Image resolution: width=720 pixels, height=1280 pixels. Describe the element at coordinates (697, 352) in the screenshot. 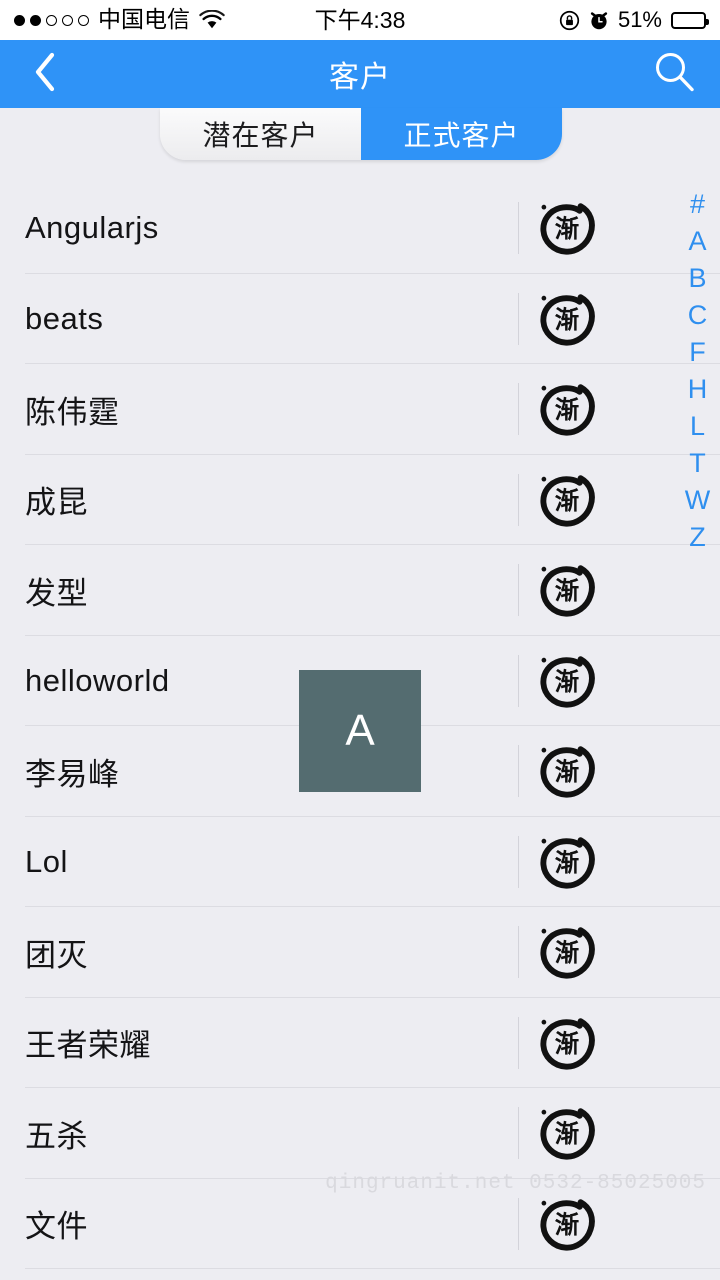

I see `index-letter-f: F` at that location.